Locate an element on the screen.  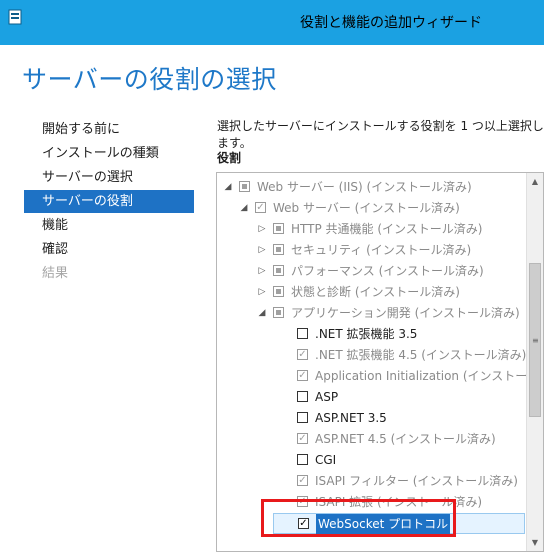
role-row: ◢ Web サーバー (IIS) (インストール済み) is located at coordinates (371, 187).